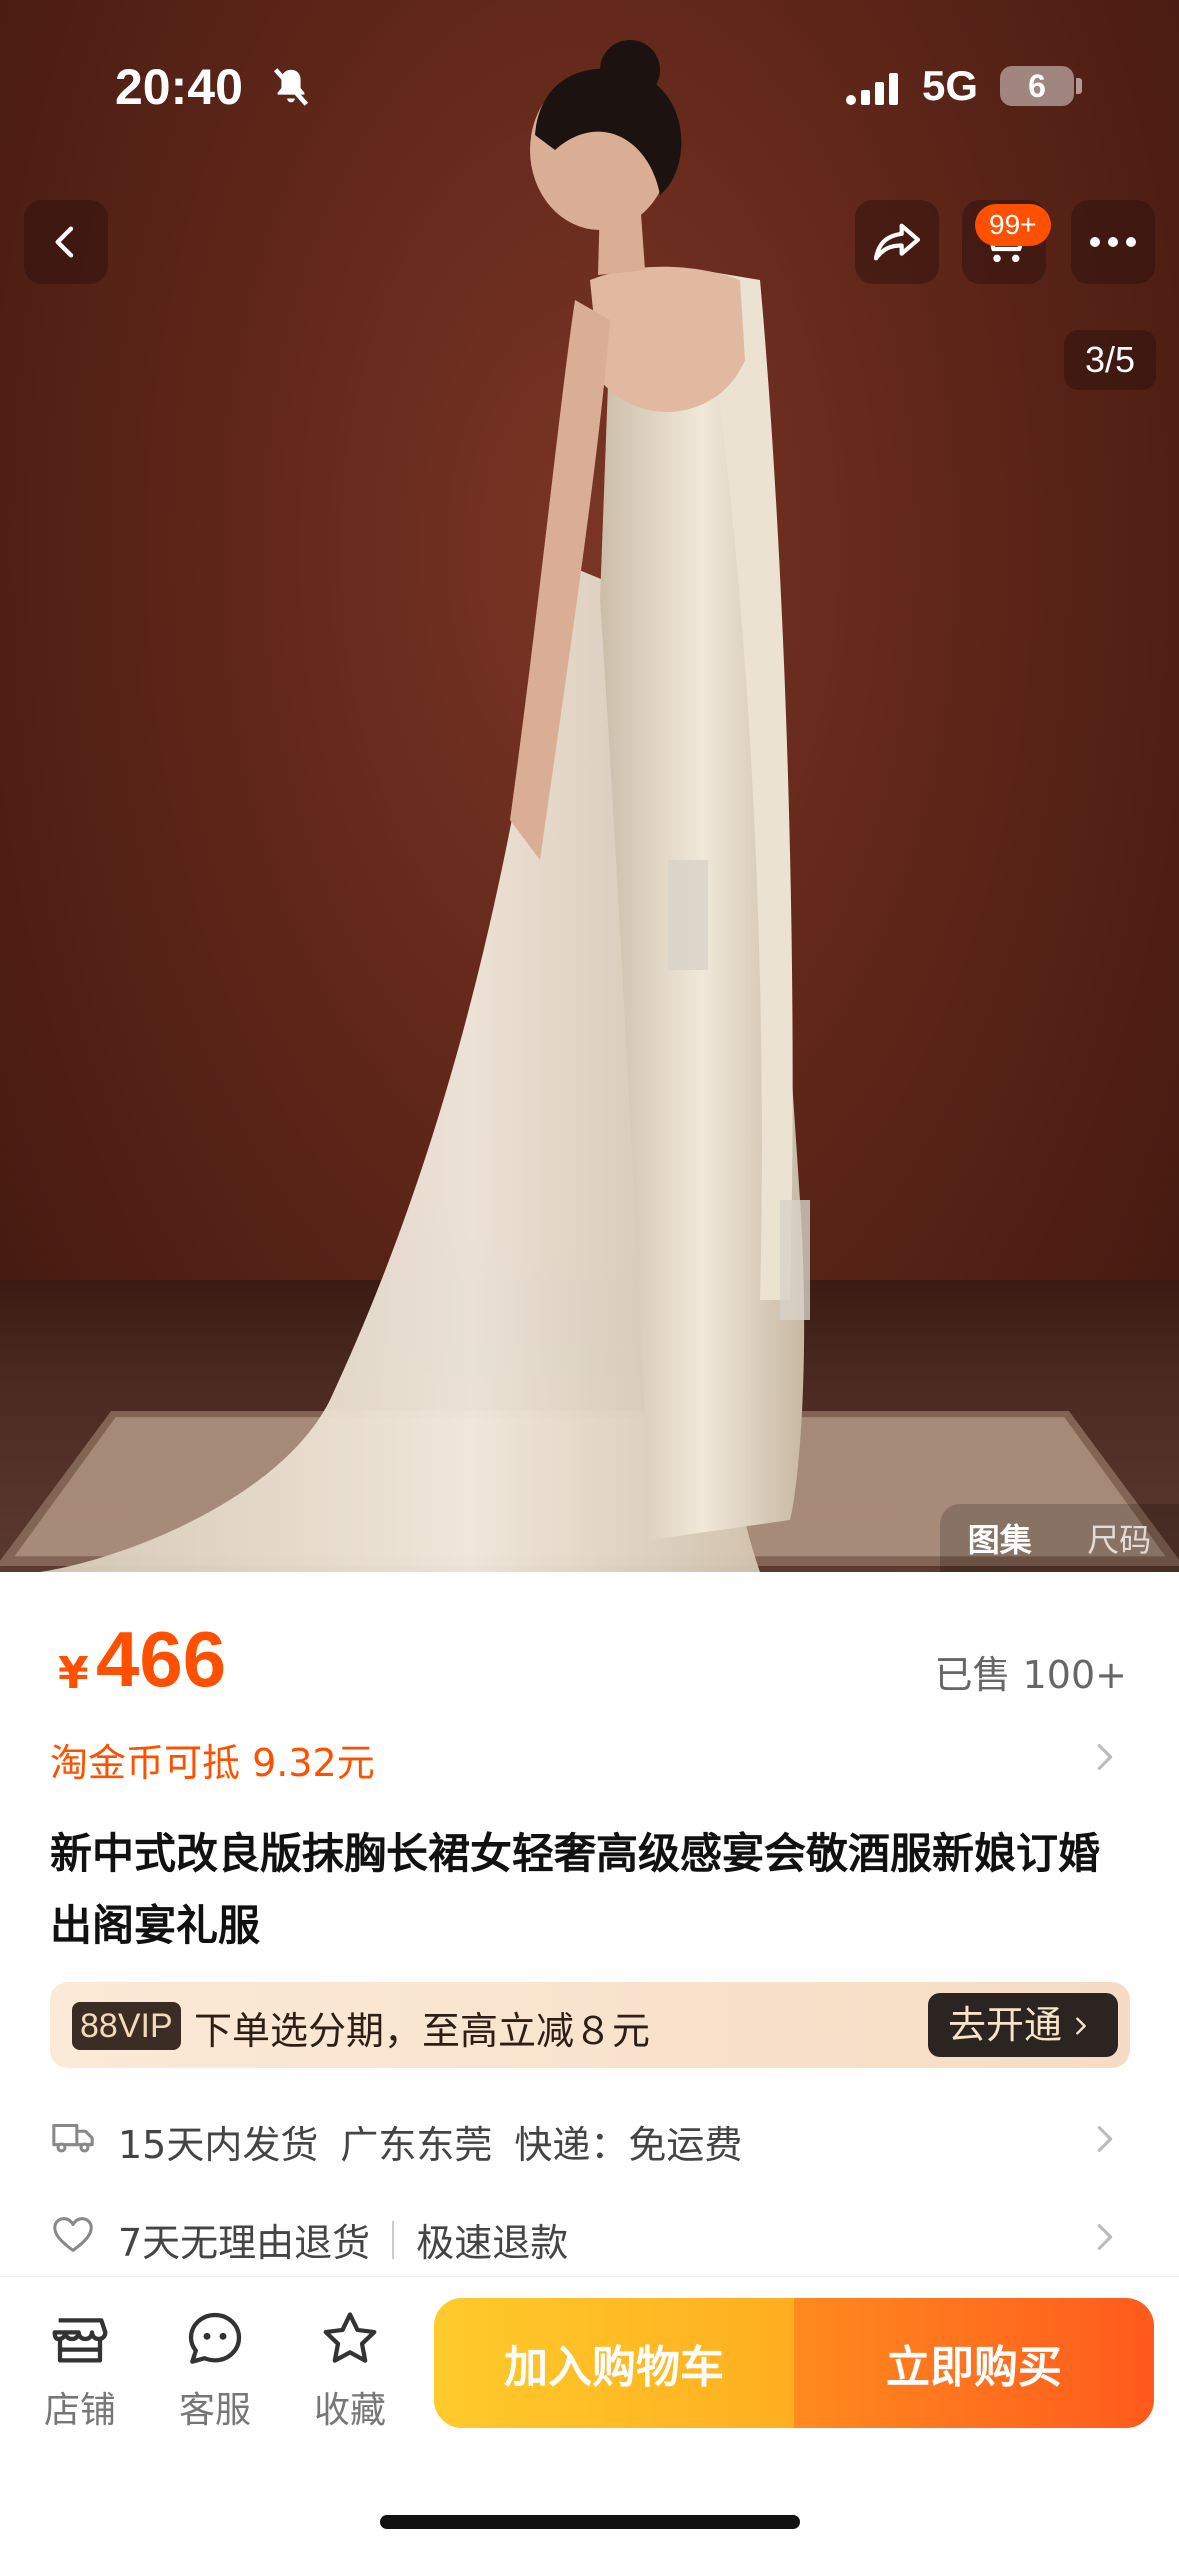 Image resolution: width=1179 pixels, height=2556 pixels. I want to click on vip-activate-label: 去开通, so click(1004, 2025).